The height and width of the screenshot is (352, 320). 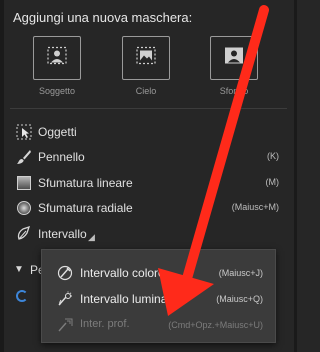 I want to click on tool-linear-gradient: Sfumatura lineare (M), so click(x=148, y=183).